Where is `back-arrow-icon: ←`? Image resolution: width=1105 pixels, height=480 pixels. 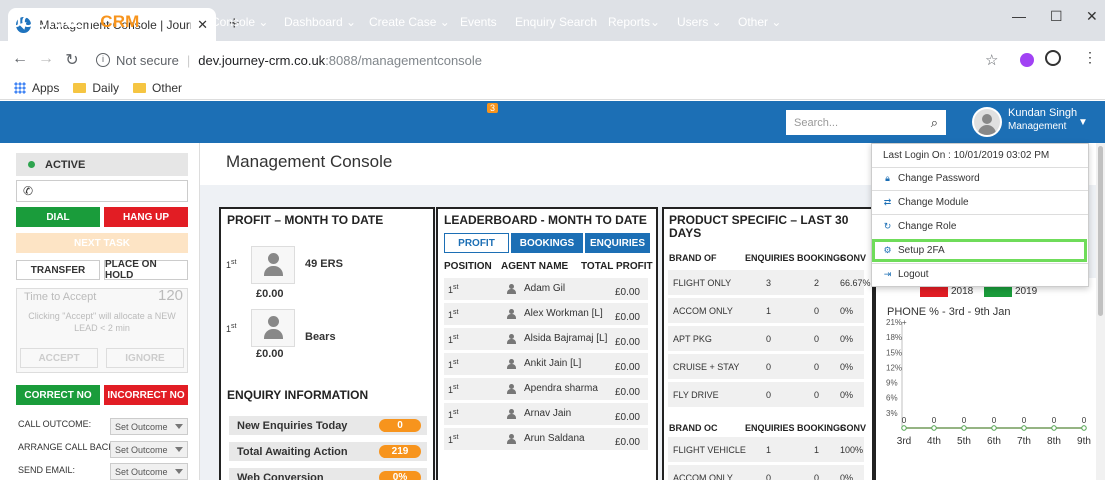 back-arrow-icon: ← is located at coordinates (20, 59).